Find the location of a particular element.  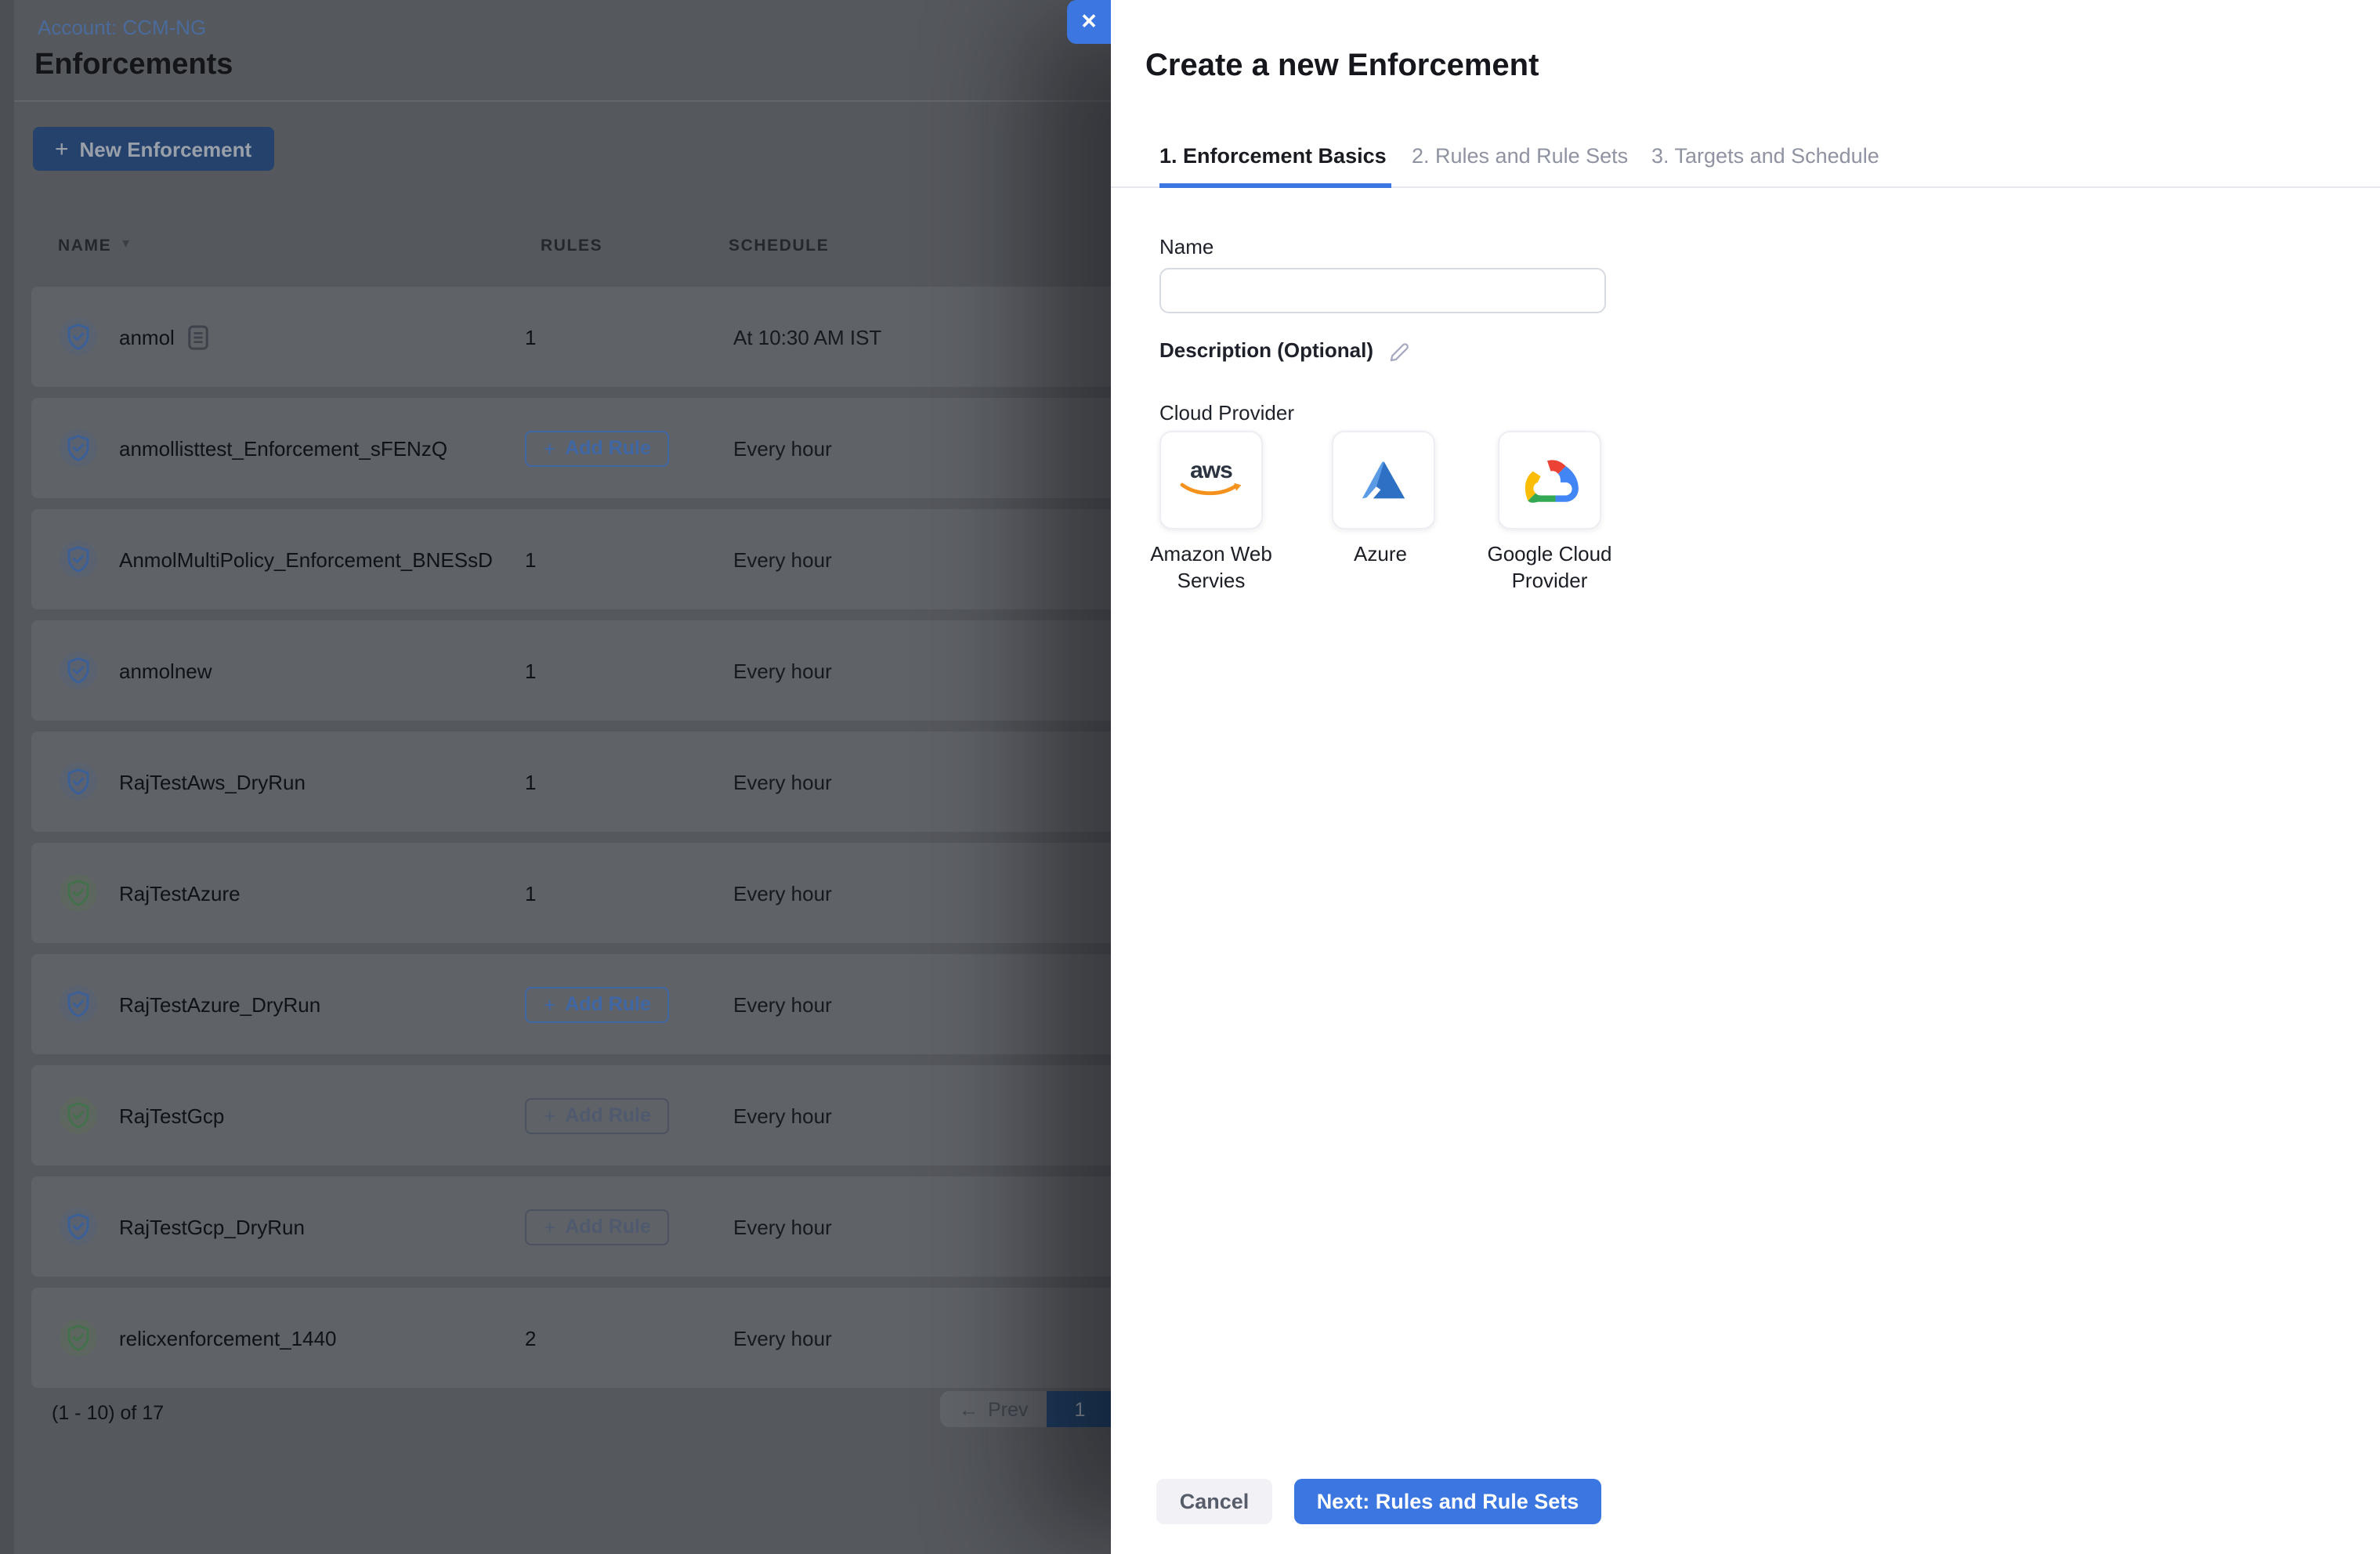

aws-logo-icon: aws is located at coordinates (1211, 478).